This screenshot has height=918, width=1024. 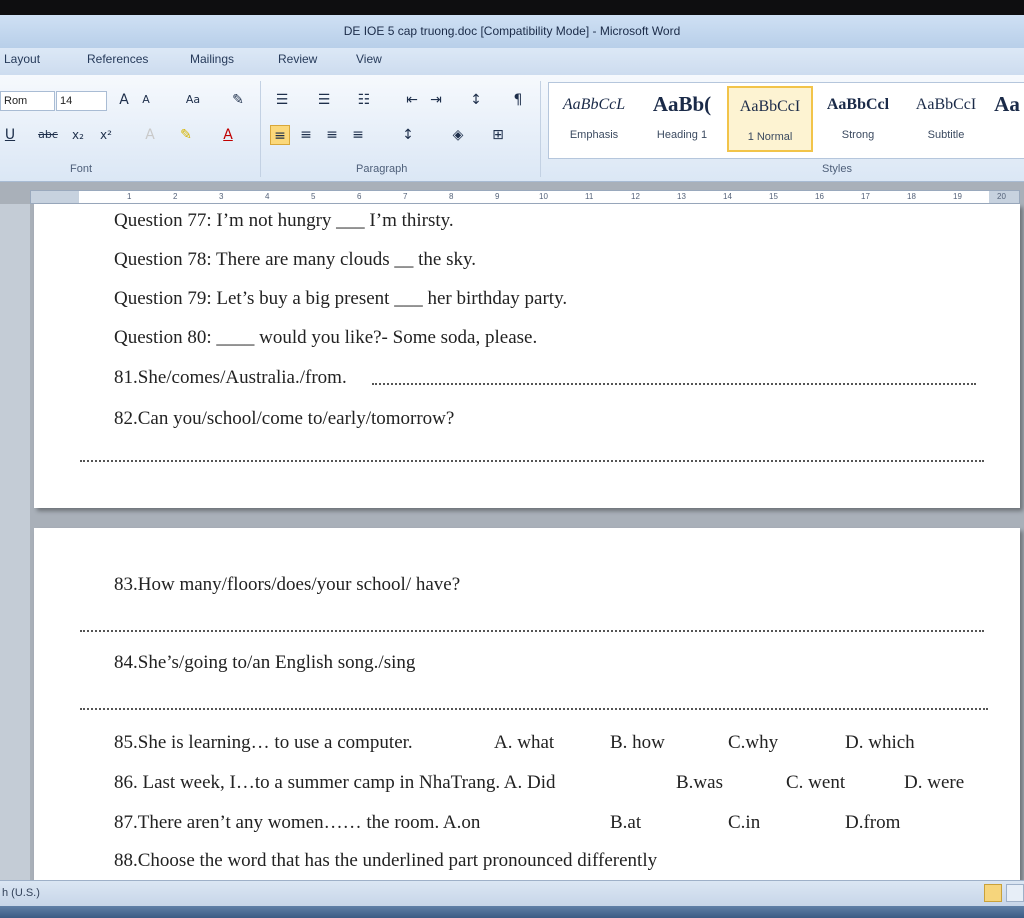 What do you see at coordinates (993, 893) in the screenshot?
I see `print-layout-view-icon` at bounding box center [993, 893].